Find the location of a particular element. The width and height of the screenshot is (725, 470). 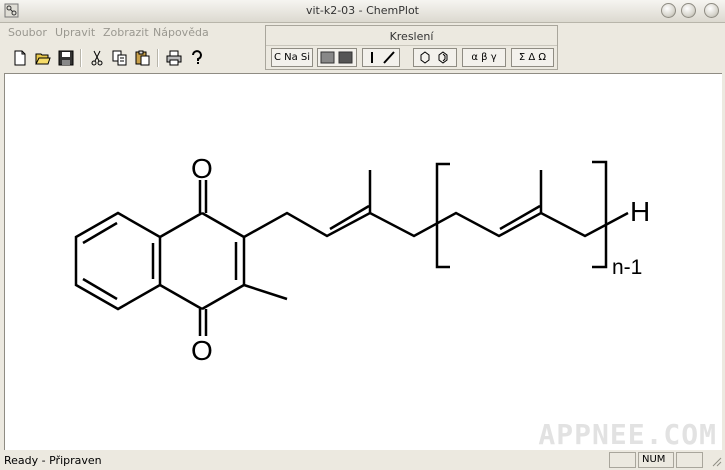

save-icon is located at coordinates (66, 58).